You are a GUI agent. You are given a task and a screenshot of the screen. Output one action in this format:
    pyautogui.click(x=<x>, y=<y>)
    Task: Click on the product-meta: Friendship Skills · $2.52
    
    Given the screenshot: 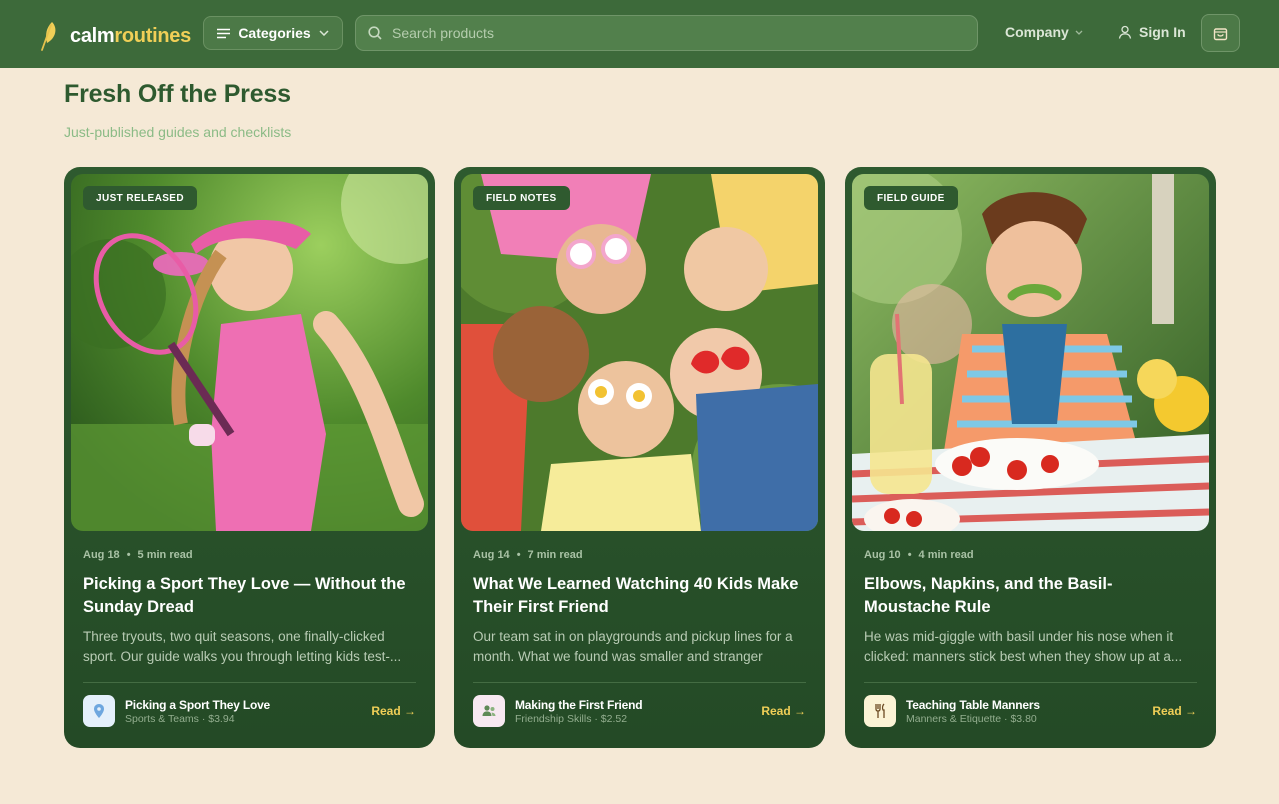 What is the action you would take?
    pyautogui.click(x=571, y=719)
    